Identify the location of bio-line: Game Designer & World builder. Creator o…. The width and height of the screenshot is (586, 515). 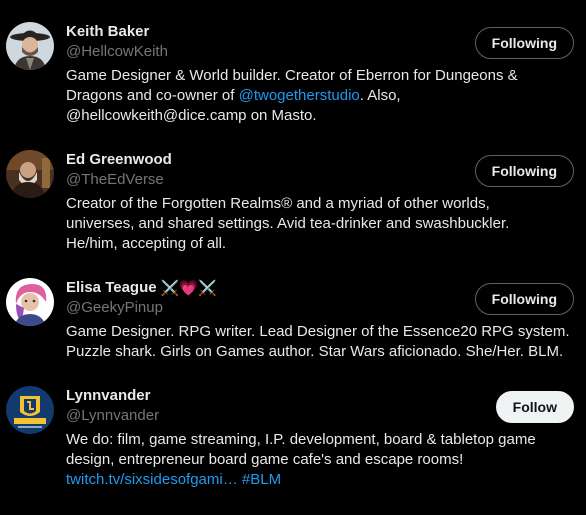
(292, 75).